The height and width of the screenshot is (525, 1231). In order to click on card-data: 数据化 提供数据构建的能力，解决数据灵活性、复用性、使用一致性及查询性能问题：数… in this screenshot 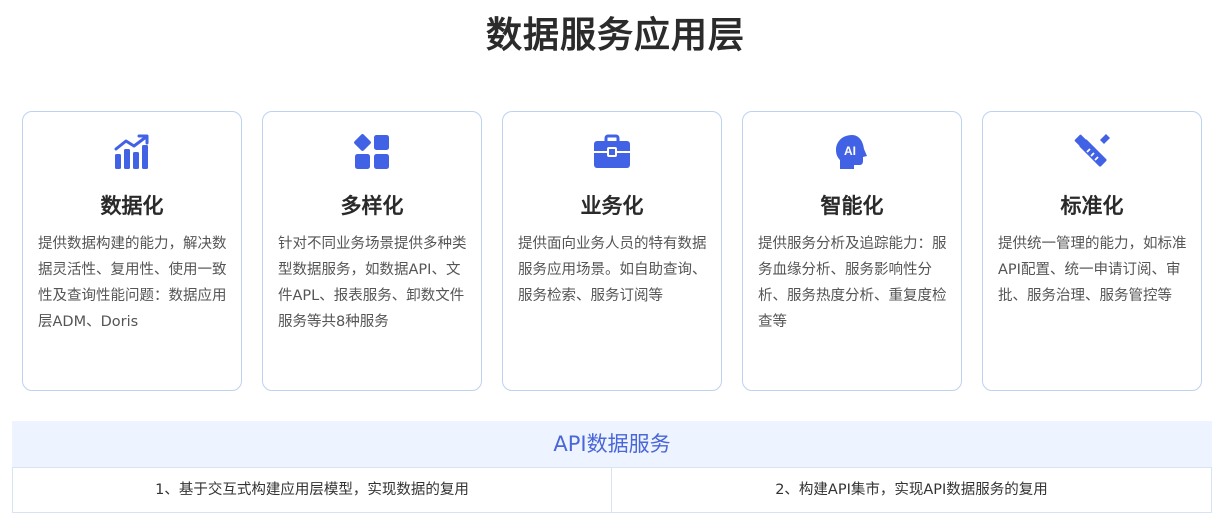, I will do `click(132, 251)`.